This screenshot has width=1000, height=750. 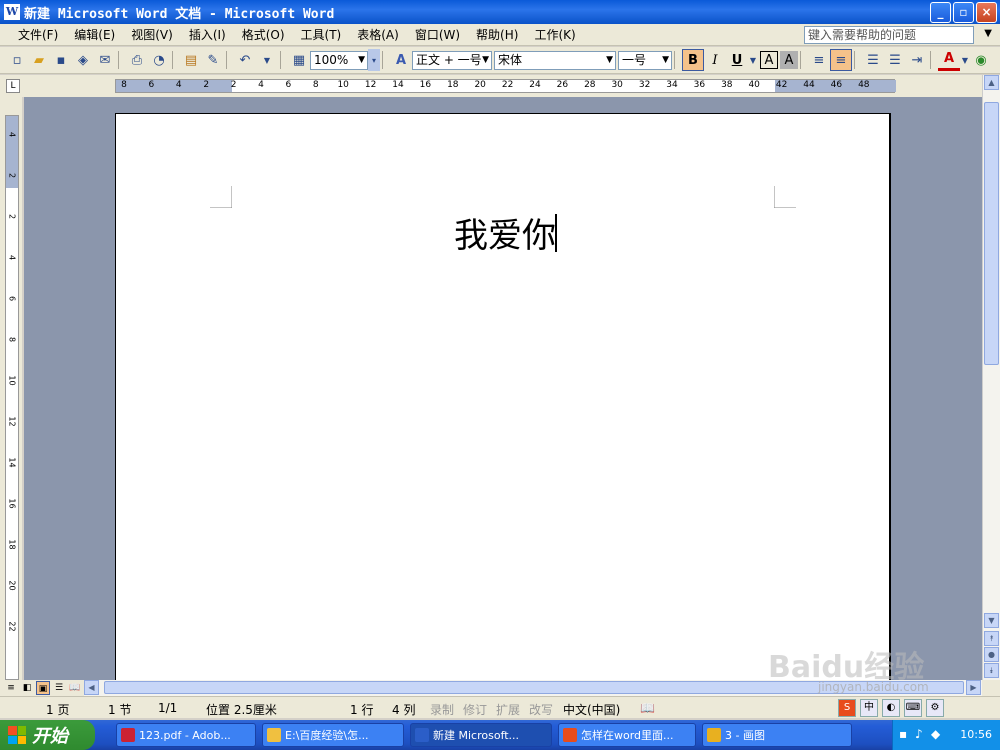 I want to click on menu-help: 帮助(H), so click(x=497, y=34).